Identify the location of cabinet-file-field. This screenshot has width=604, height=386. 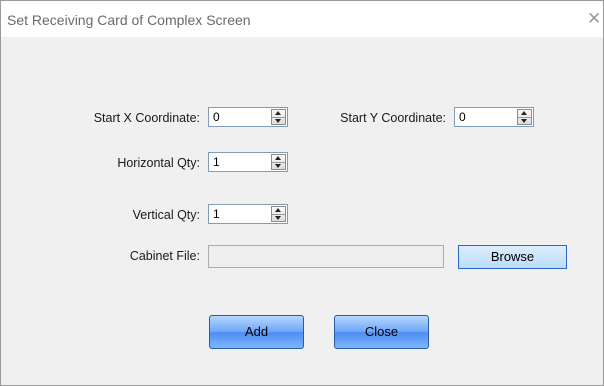
(326, 256).